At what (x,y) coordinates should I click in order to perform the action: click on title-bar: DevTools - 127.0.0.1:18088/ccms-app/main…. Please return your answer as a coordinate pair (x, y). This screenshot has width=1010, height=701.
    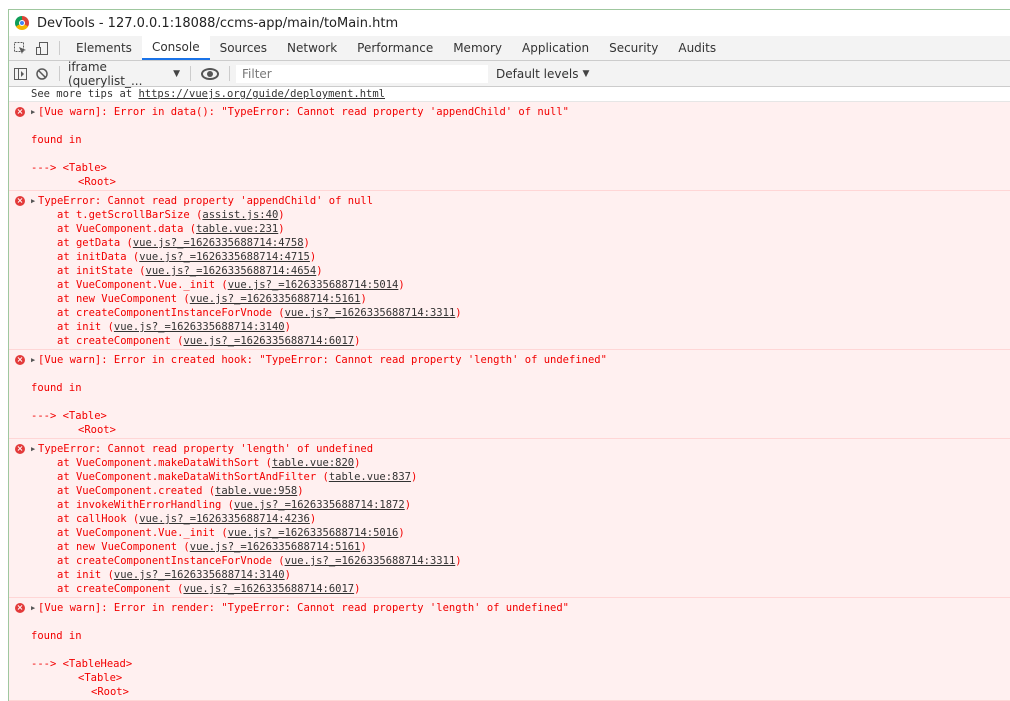
    Looking at the image, I should click on (509, 23).